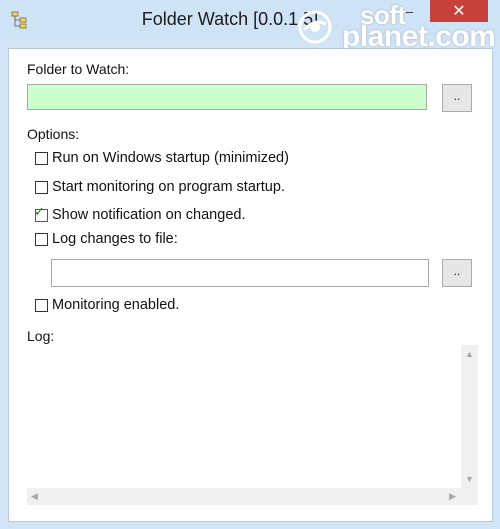  Describe the element at coordinates (469, 354) in the screenshot. I see `scroll-up-icon: ▲` at that location.